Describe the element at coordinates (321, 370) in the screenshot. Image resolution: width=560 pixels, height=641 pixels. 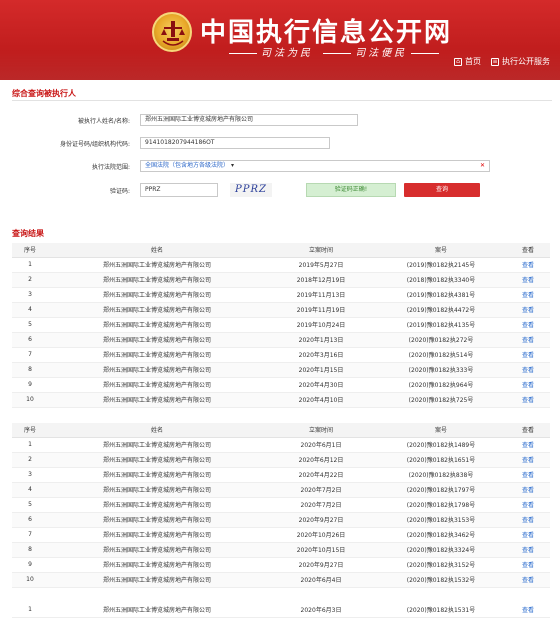
I see `row-filing-date: 2020年1月15日` at that location.